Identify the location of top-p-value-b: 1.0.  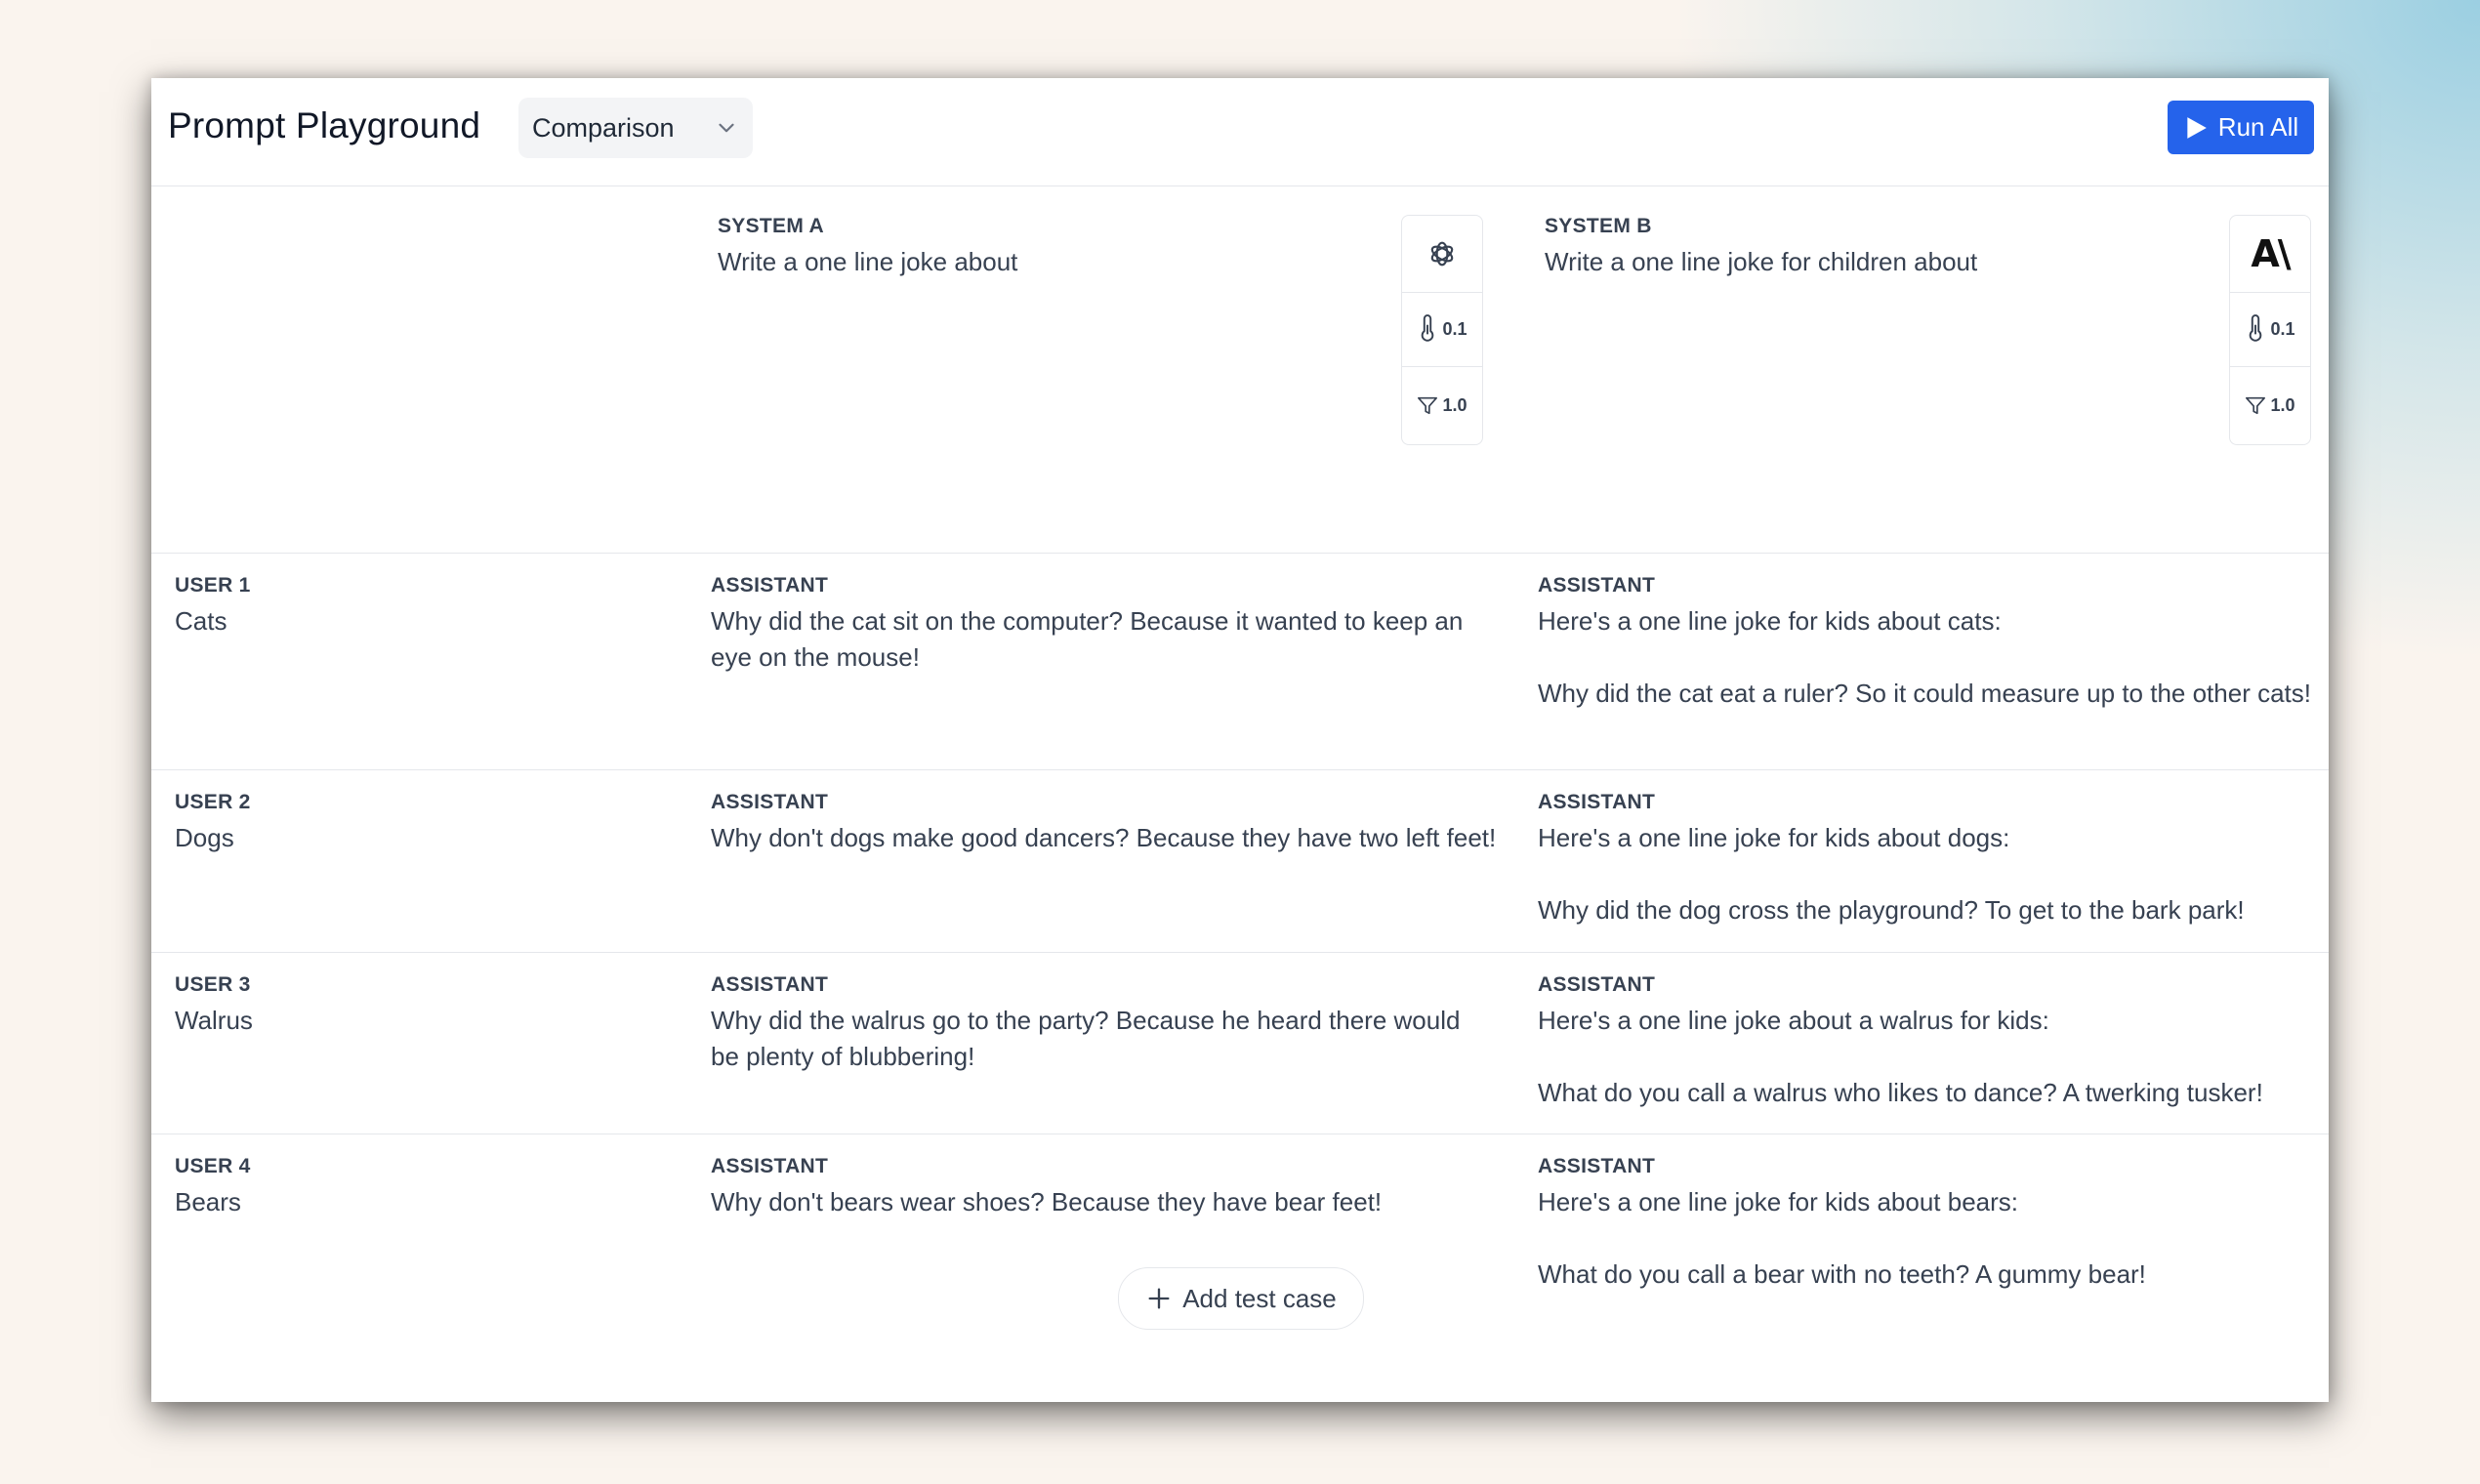
(2282, 405).